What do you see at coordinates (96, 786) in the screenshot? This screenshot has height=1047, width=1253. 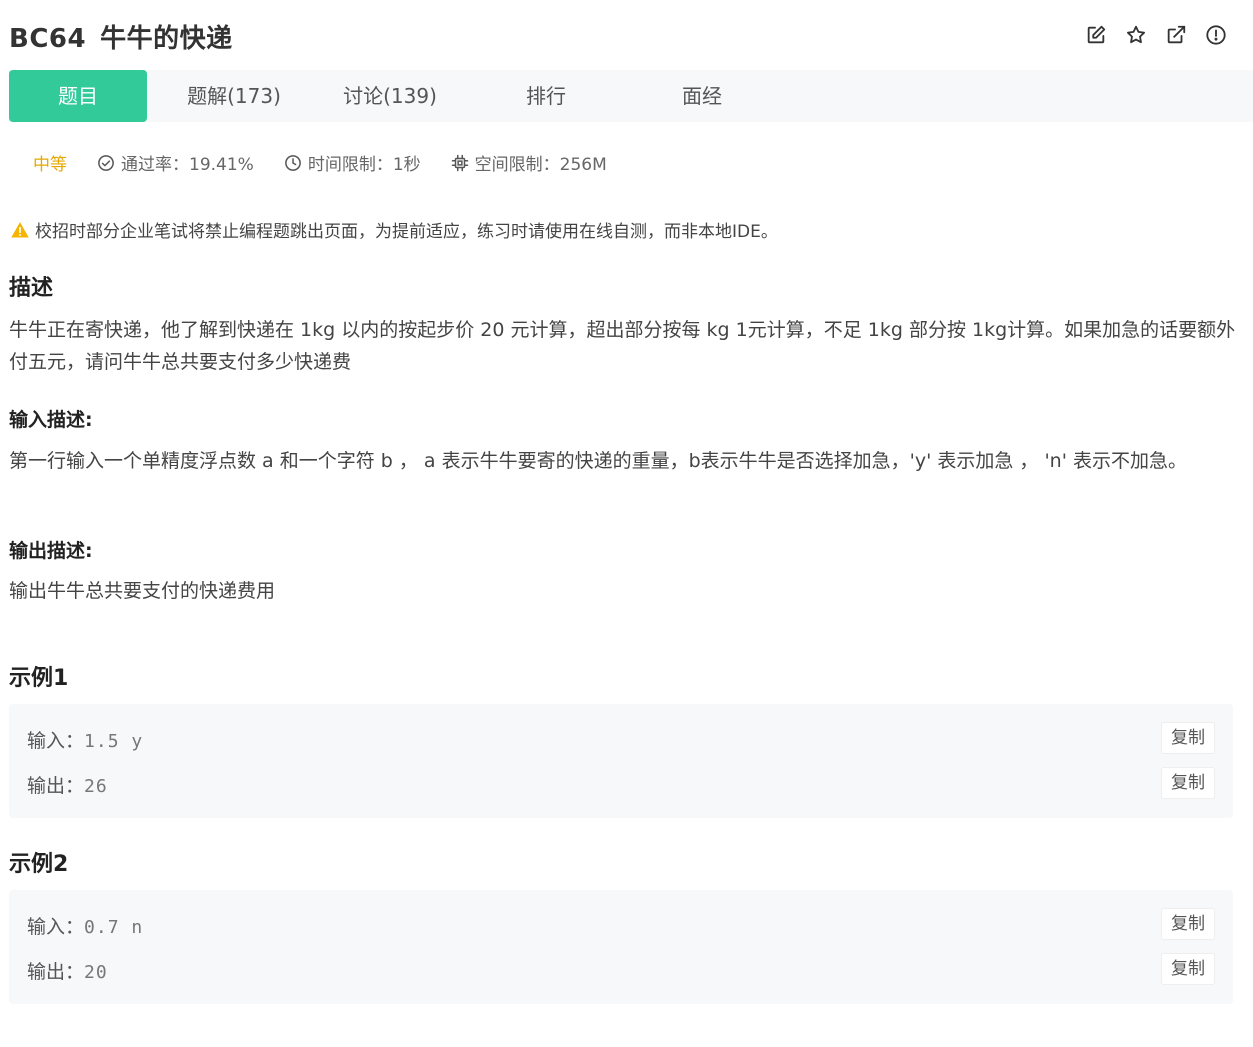 I see `example-output-value: 26` at bounding box center [96, 786].